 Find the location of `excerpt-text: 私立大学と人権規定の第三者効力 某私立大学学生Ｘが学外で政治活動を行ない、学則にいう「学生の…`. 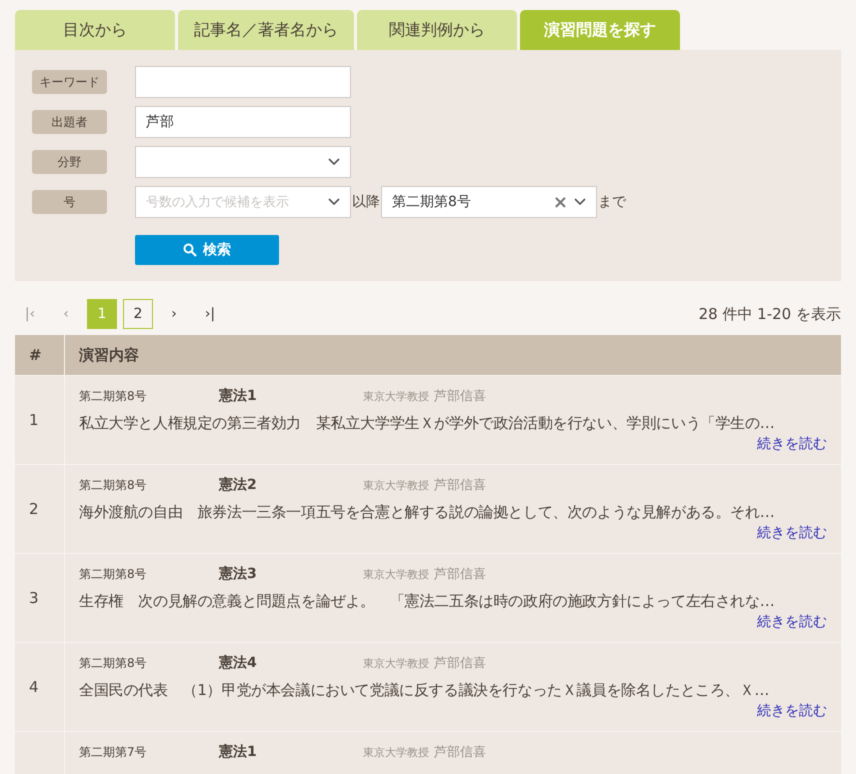

excerpt-text: 私立大学と人権規定の第三者効力 某私立大学学生Ｘが学外で政治活動を行ない、学則にいう「学生の… is located at coordinates (427, 423).